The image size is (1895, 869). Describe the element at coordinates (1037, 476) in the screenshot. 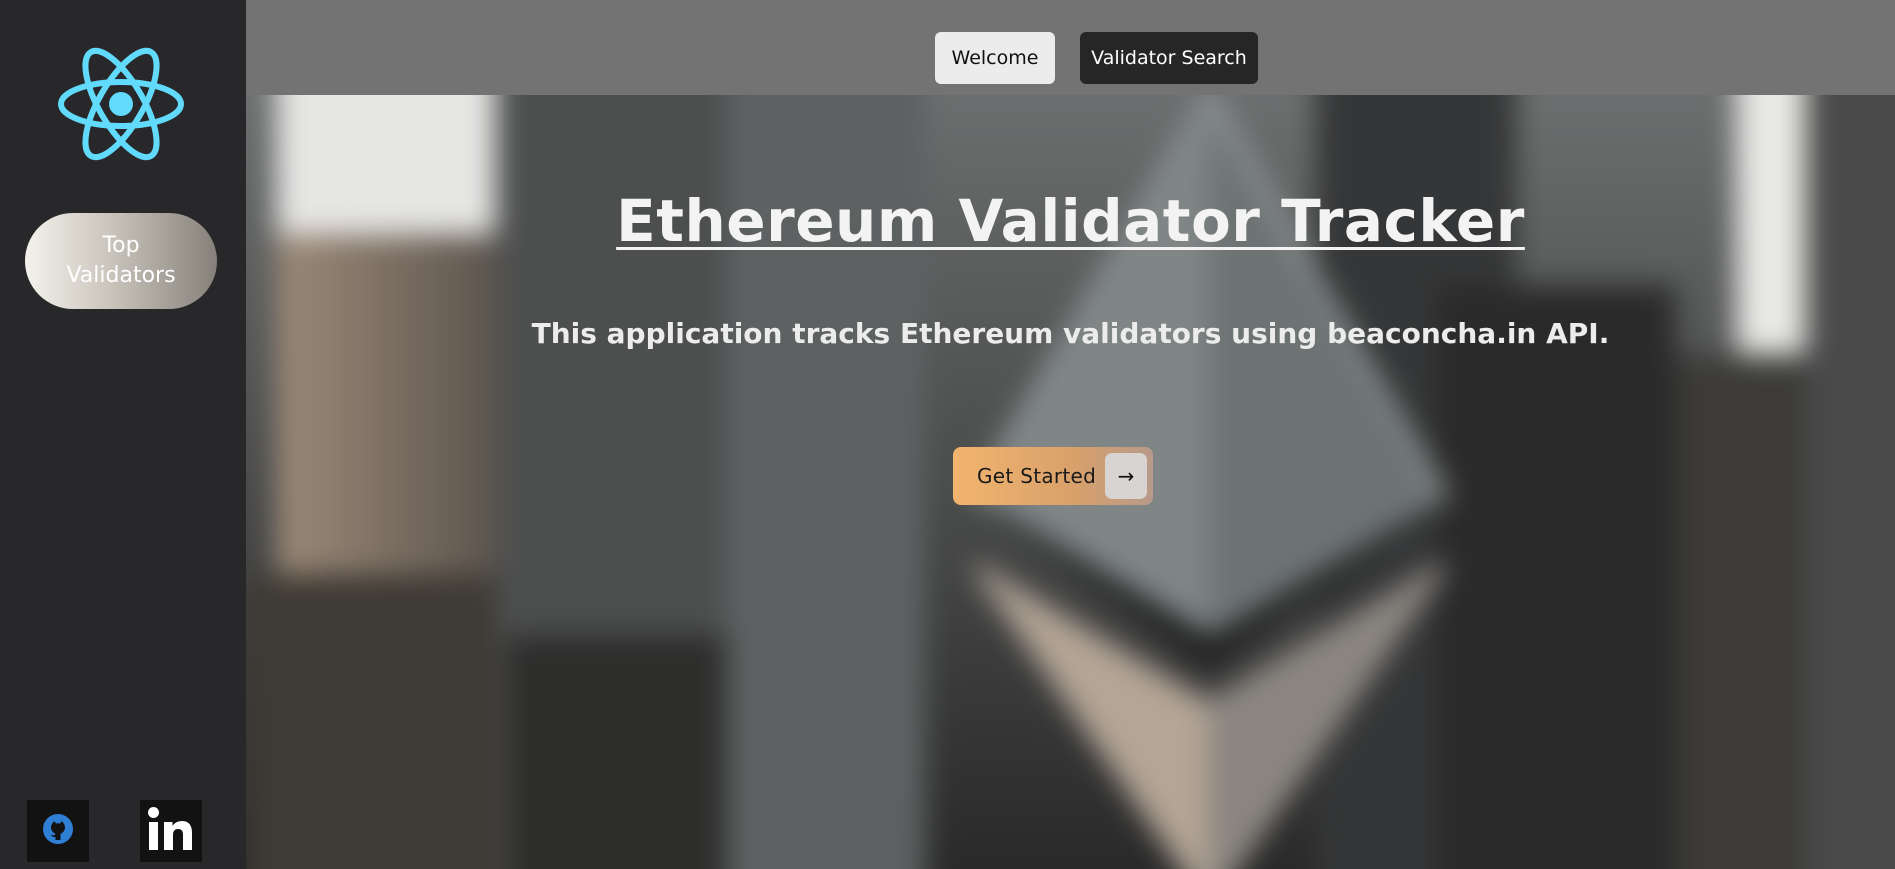

I see `get-started-label: Get Started` at that location.